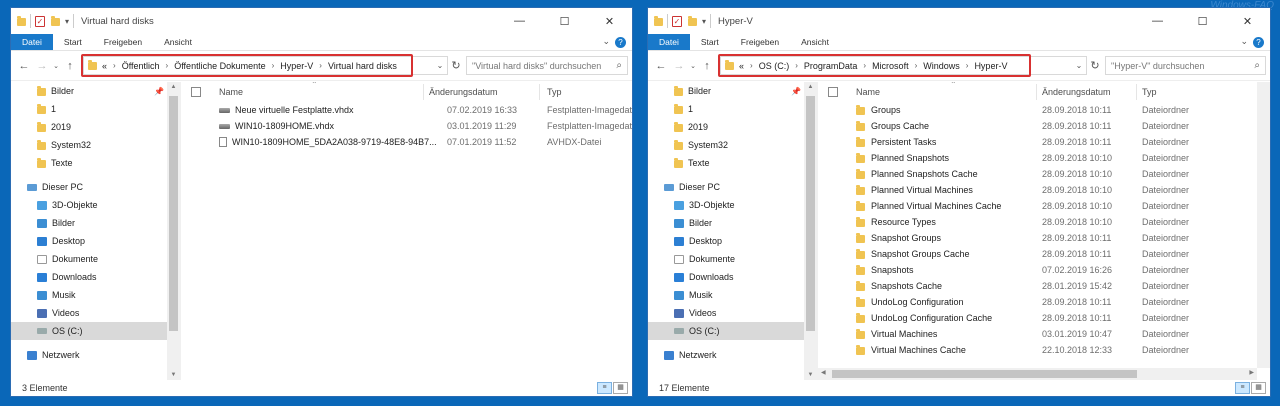 The height and width of the screenshot is (406, 1280). What do you see at coordinates (941, 66) in the screenshot?
I see `breadcrumb: Windows` at bounding box center [941, 66].